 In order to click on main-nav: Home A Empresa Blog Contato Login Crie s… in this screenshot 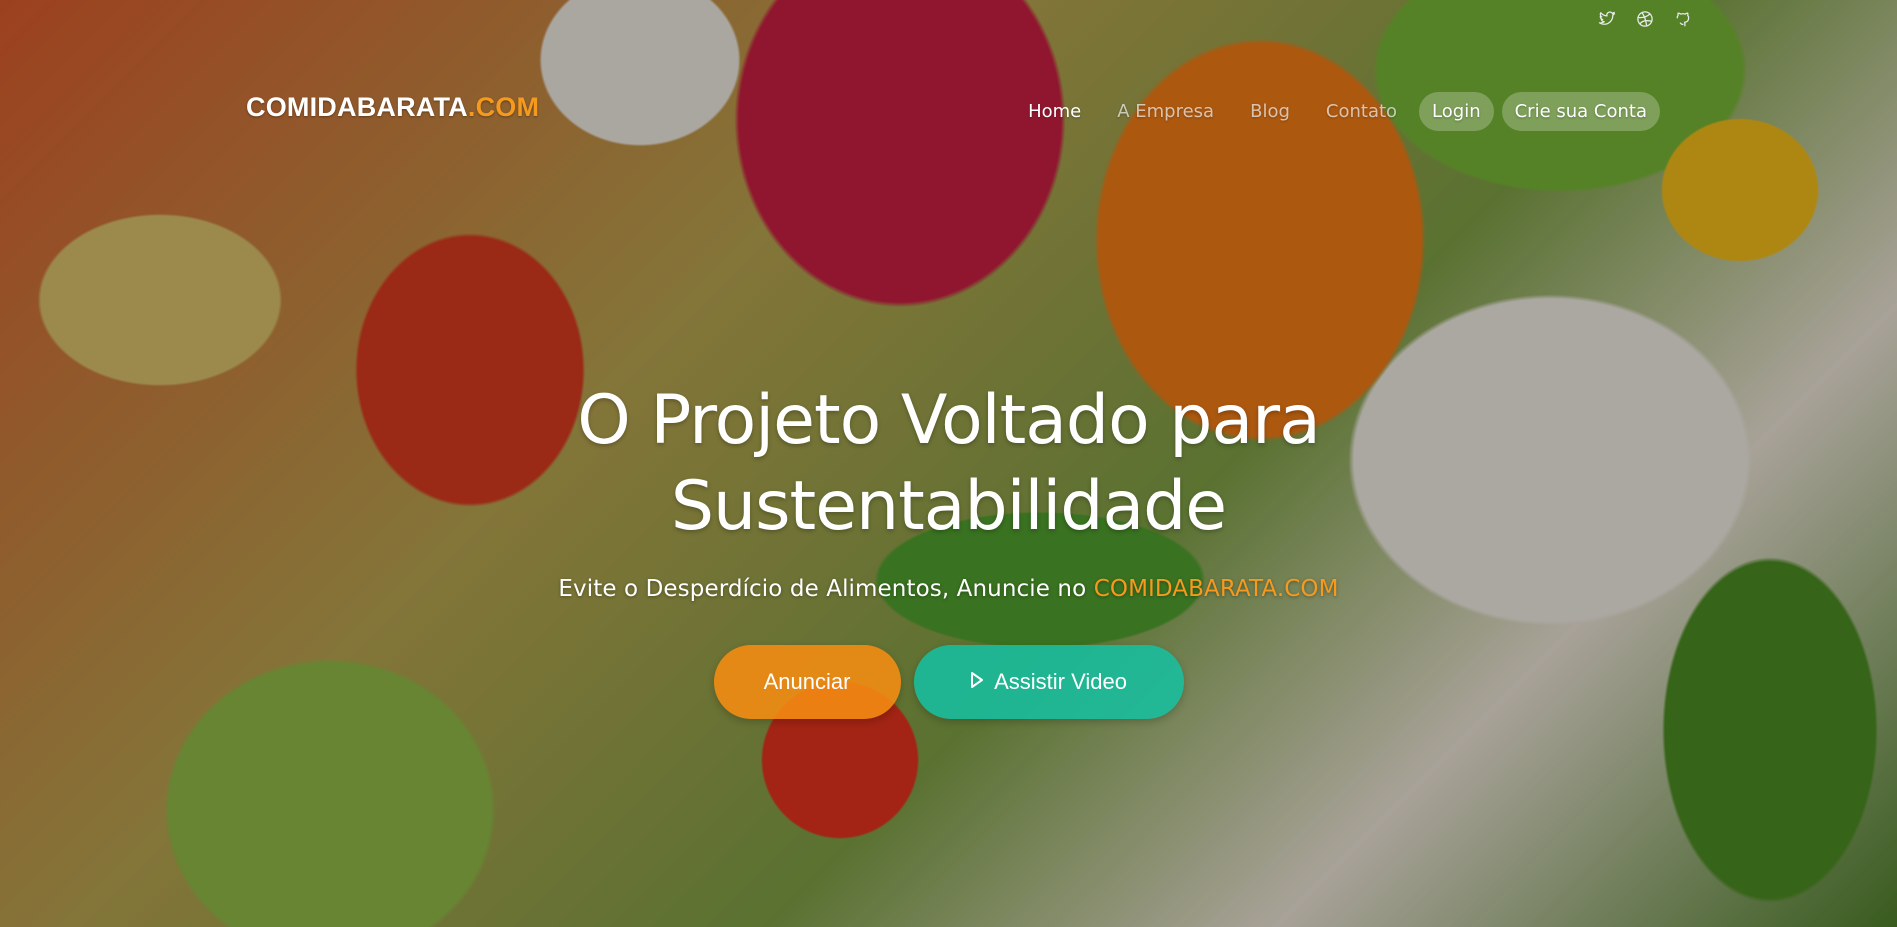, I will do `click(1337, 111)`.